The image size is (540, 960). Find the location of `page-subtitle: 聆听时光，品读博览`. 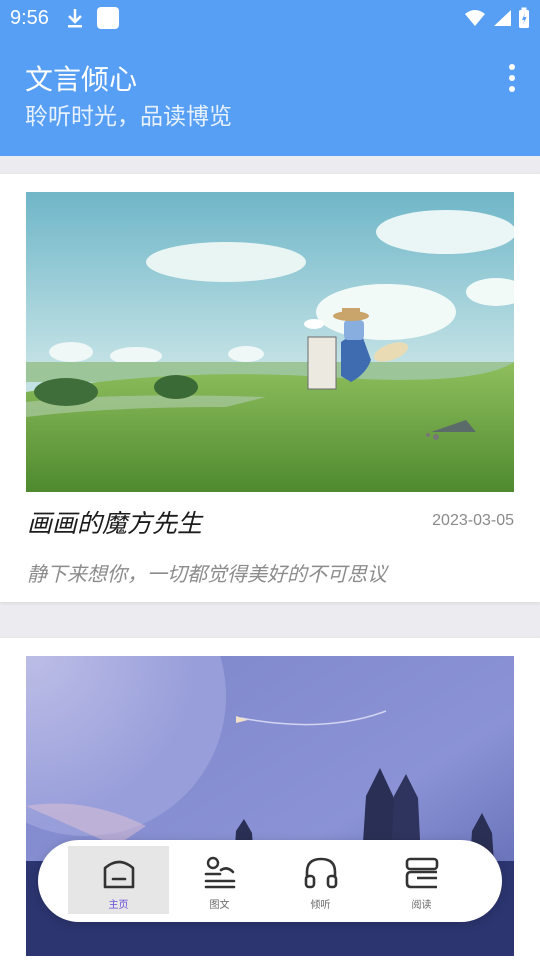

page-subtitle: 聆听时光，品读博览 is located at coordinates (128, 117).